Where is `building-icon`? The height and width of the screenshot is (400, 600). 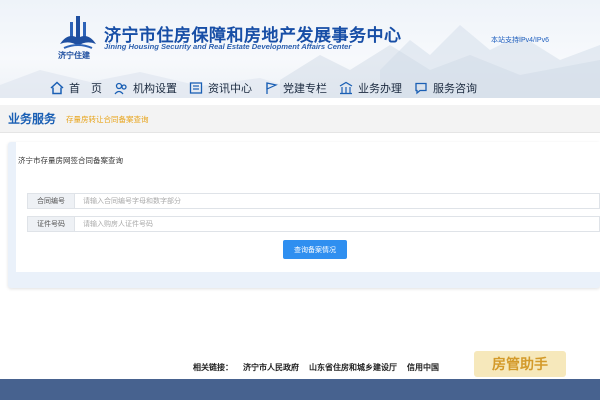
building-icon is located at coordinates (346, 88).